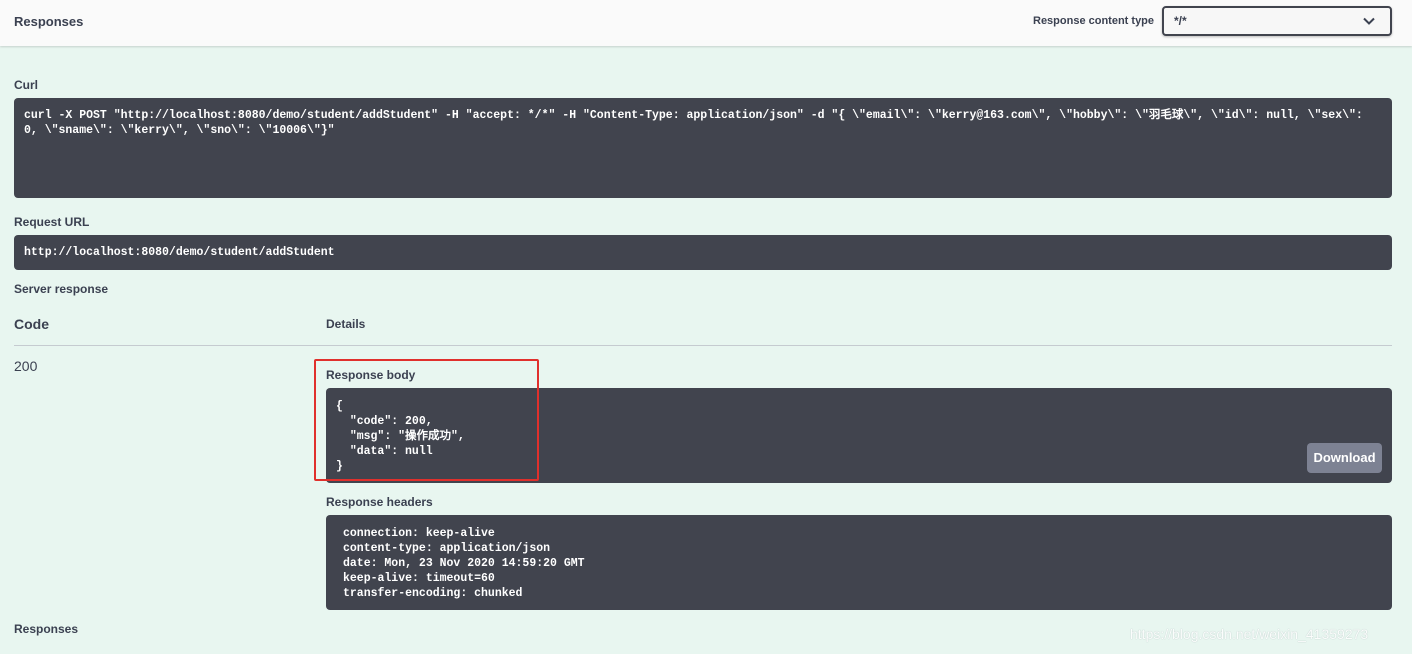 Image resolution: width=1412 pixels, height=654 pixels. I want to click on responses-title: Responses, so click(49, 21).